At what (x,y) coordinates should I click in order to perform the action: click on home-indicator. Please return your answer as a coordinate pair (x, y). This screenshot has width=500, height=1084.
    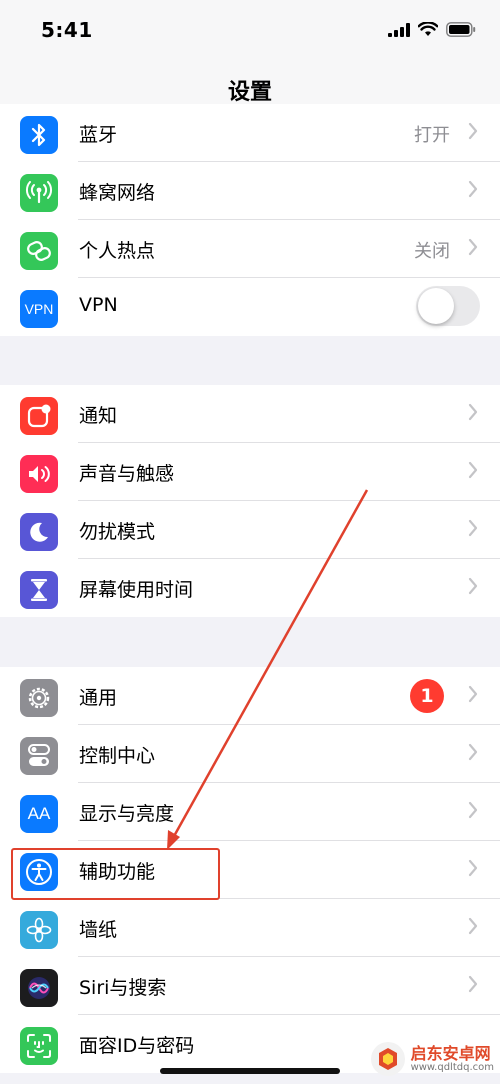
    Looking at the image, I should click on (250, 1071).